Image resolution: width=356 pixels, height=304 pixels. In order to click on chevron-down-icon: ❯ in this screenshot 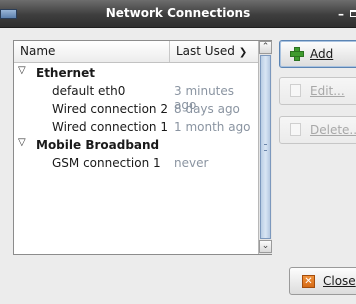, I will do `click(243, 52)`.